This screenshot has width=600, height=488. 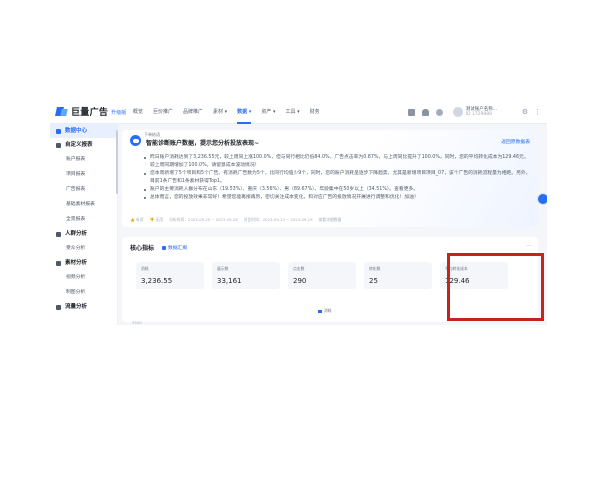 What do you see at coordinates (152, 134) in the screenshot?
I see `diagnosis-tag: 下单结语` at bounding box center [152, 134].